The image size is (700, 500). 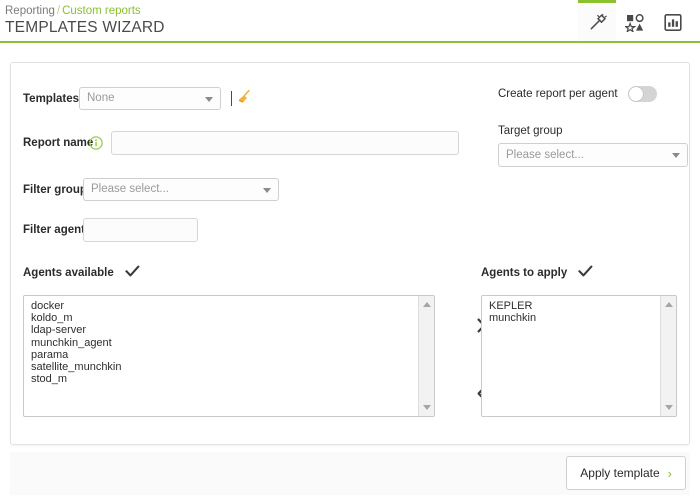 I want to click on toggle-knob, so click(x=635, y=94).